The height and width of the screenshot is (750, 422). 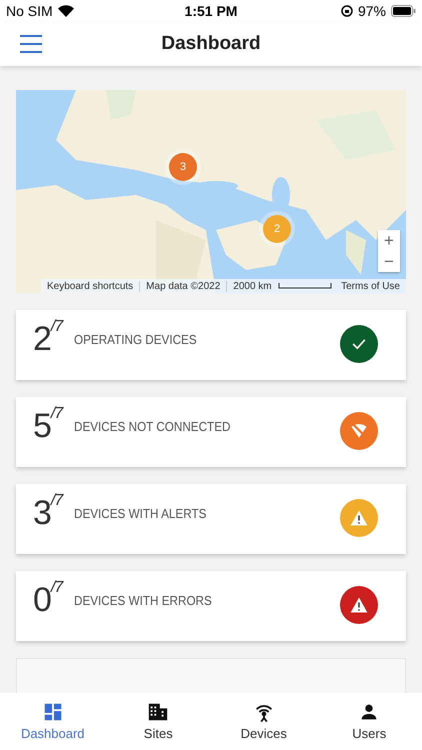 I want to click on building-icon, so click(x=158, y=712).